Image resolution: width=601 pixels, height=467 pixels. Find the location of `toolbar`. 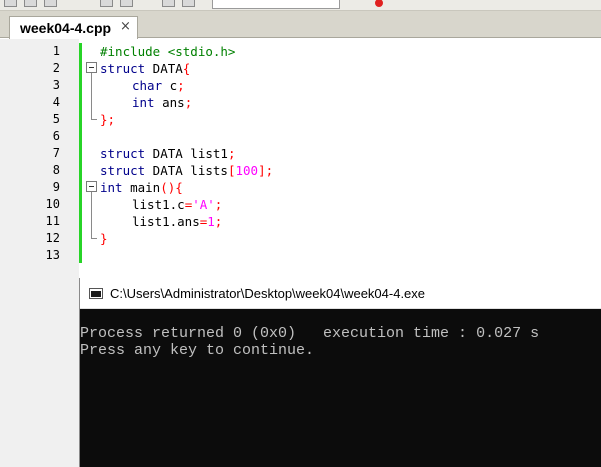

toolbar is located at coordinates (300, 5).